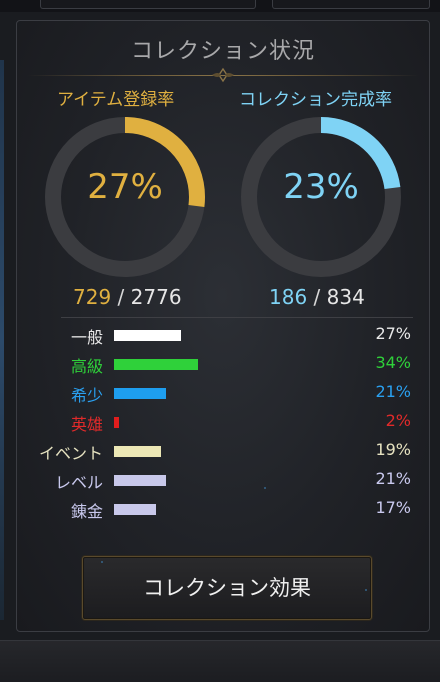  I want to click on grade-value: 27%, so click(393, 333).